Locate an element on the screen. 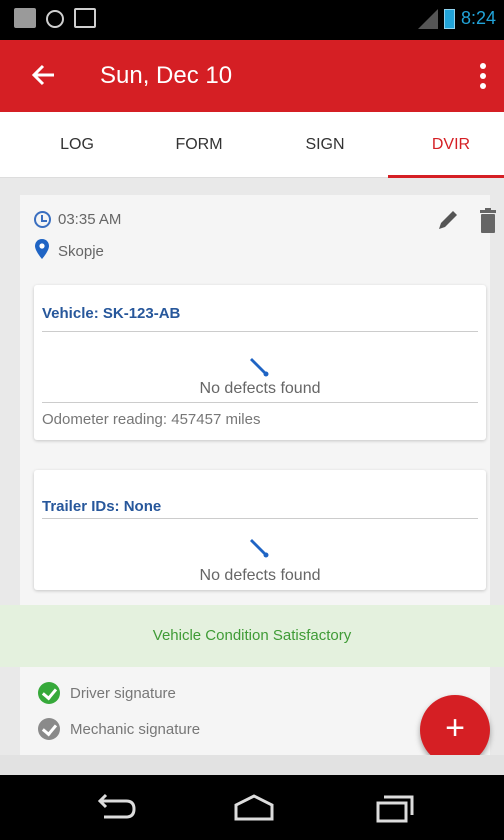 This screenshot has width=504, height=840. battery-icon is located at coordinates (449, 18).